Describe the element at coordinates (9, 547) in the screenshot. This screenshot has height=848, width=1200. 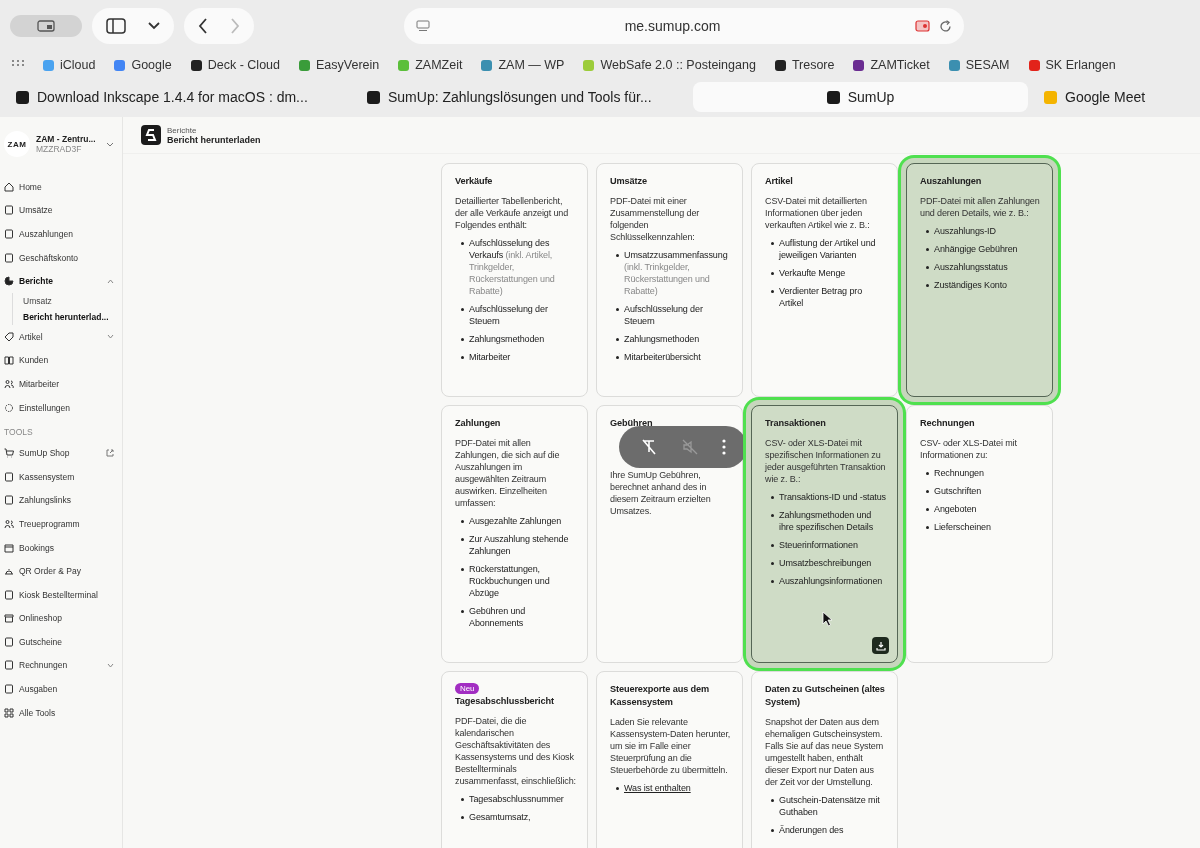
I see `calendar-icon` at that location.